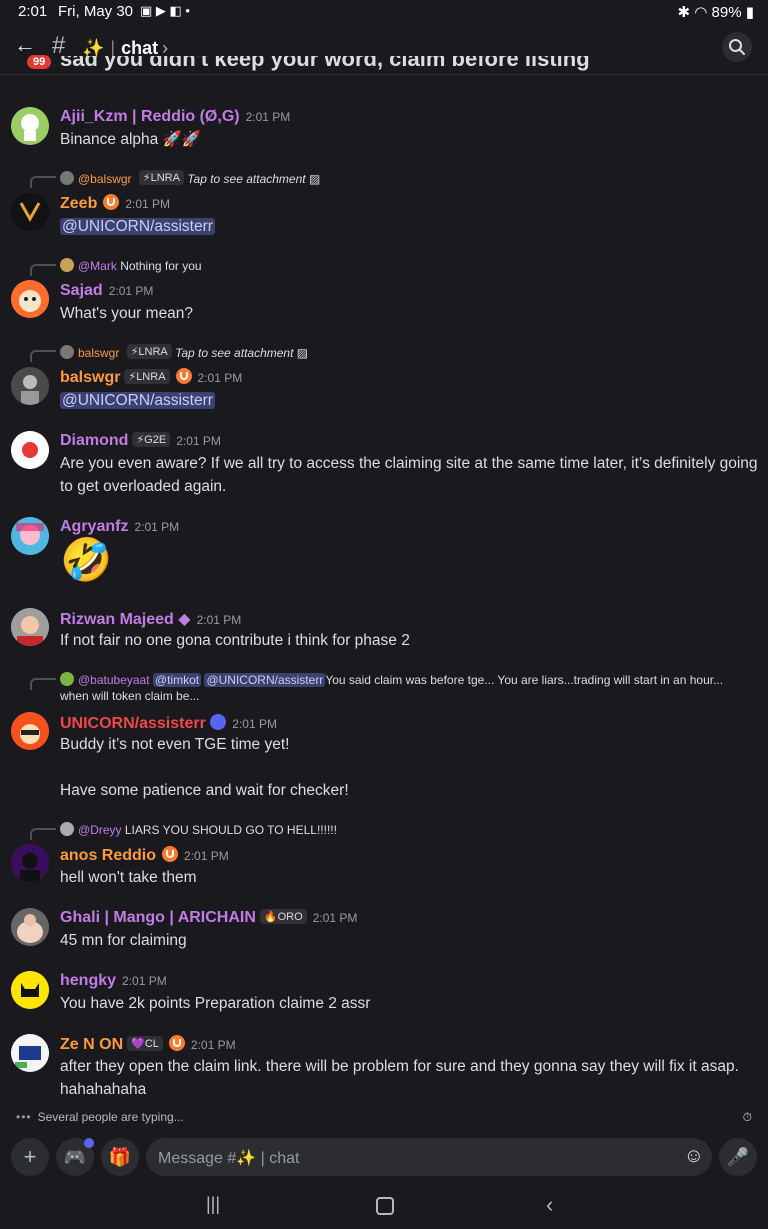 The height and width of the screenshot is (1229, 768). Describe the element at coordinates (684, 12) in the screenshot. I see `bluetooth-icon: ✱` at that location.